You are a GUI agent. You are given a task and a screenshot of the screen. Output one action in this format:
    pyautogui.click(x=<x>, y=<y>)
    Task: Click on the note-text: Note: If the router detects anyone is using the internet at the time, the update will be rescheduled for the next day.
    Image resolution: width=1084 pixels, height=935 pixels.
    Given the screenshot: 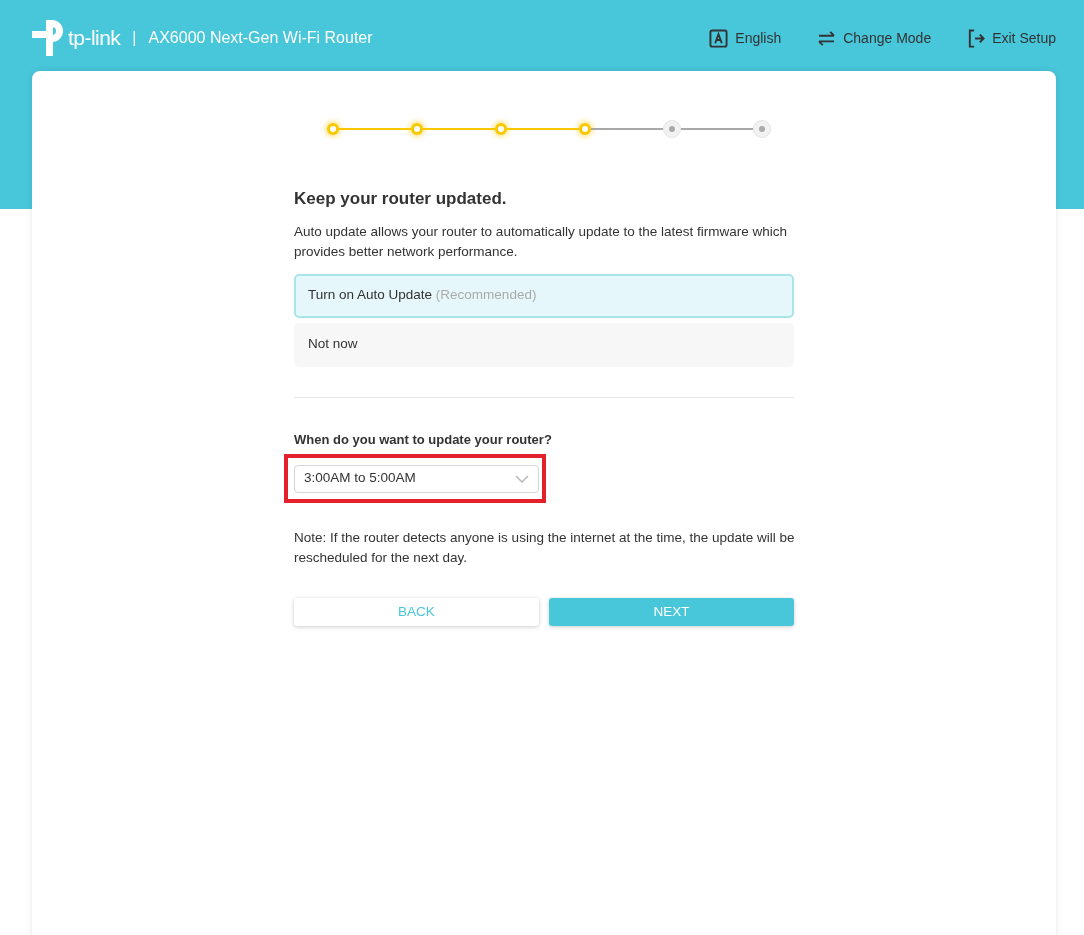 What is the action you would take?
    pyautogui.click(x=545, y=548)
    